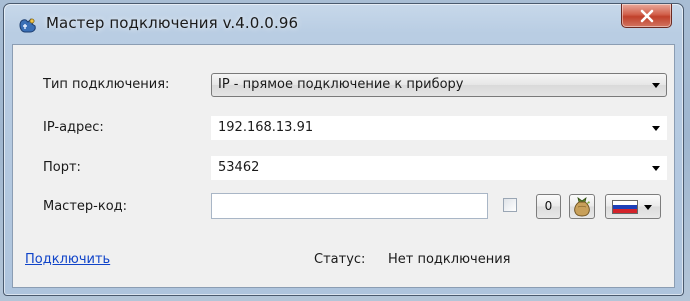  Describe the element at coordinates (349, 206) in the screenshot. I see `master-code-input` at that location.